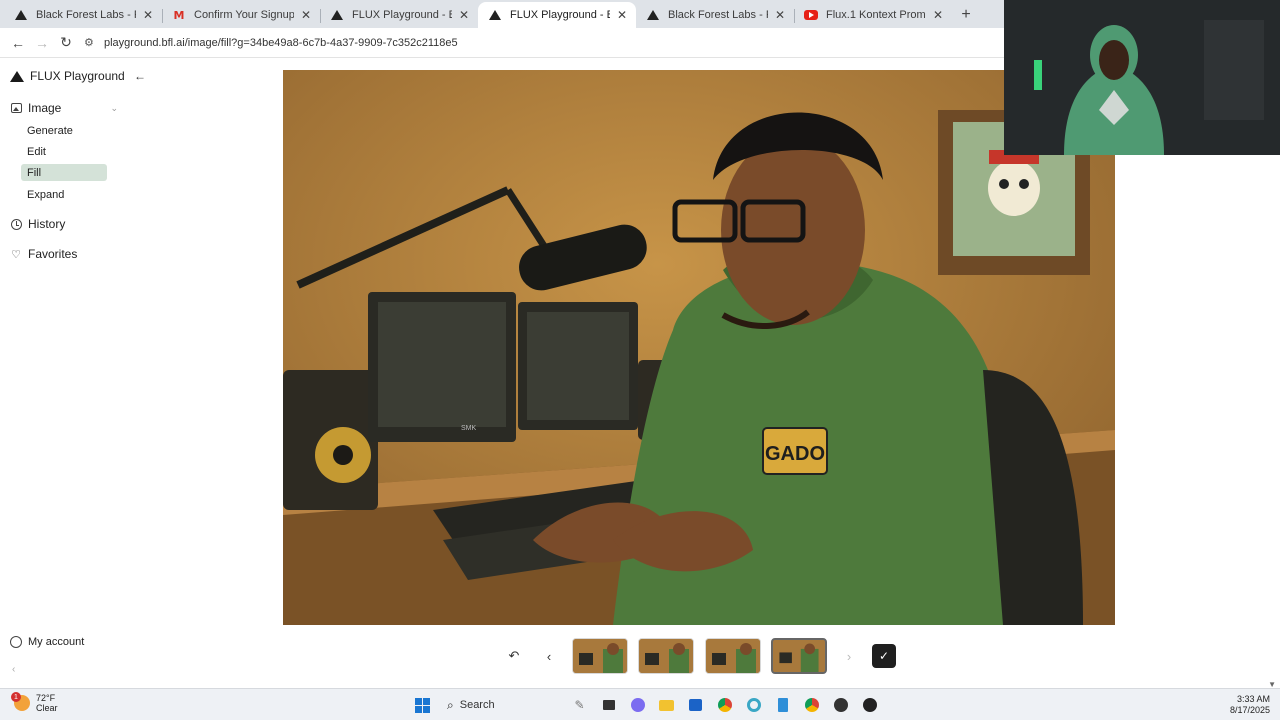  Describe the element at coordinates (966, 15) in the screenshot. I see `new-tab-button: +` at that location.